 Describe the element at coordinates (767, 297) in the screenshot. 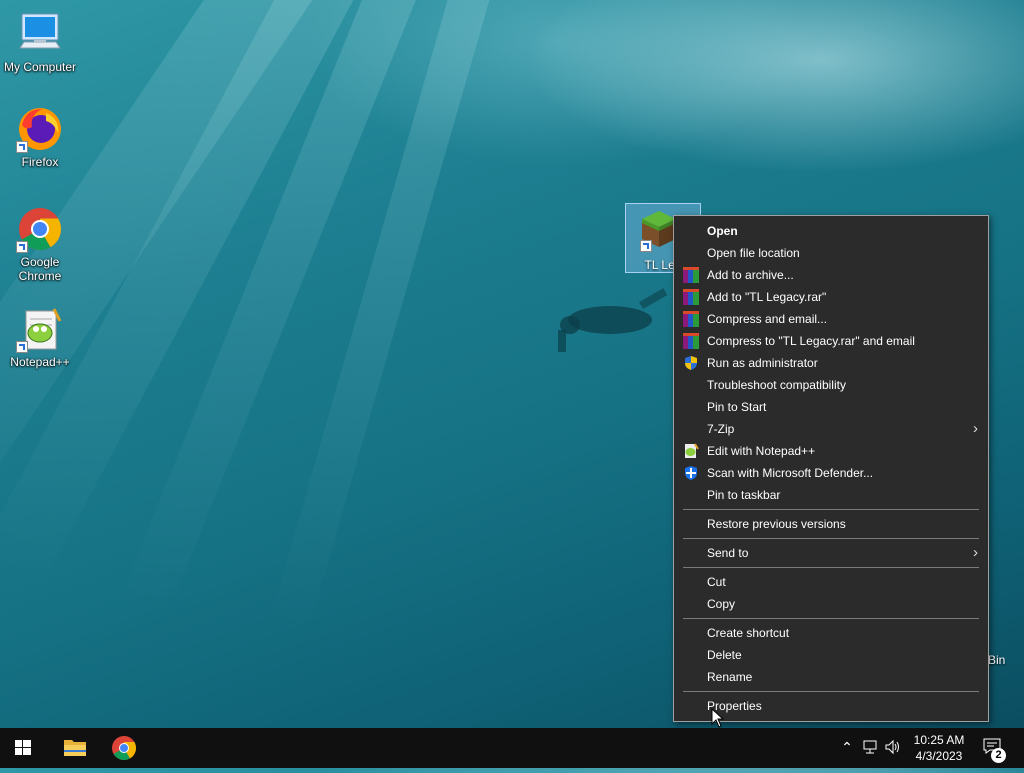

I see `menu-item-label: Add to "TL Legacy.rar"` at that location.